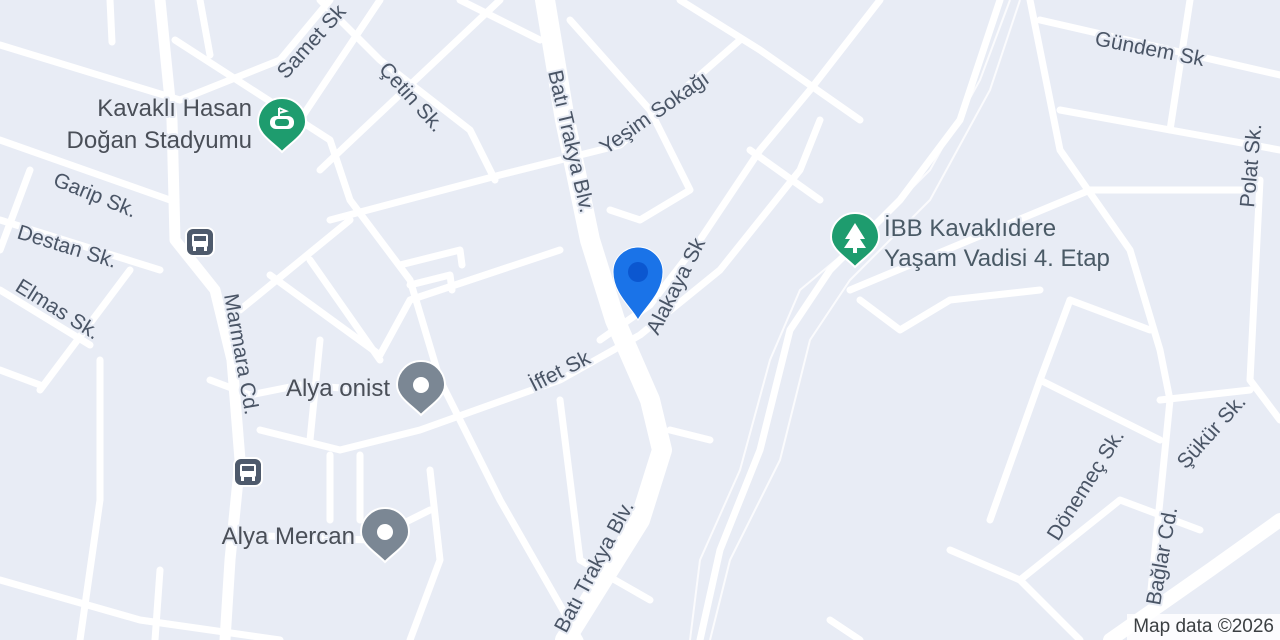 The image size is (1280, 640). I want to click on alya-mercan-label: Alya Mercan, so click(288, 536).